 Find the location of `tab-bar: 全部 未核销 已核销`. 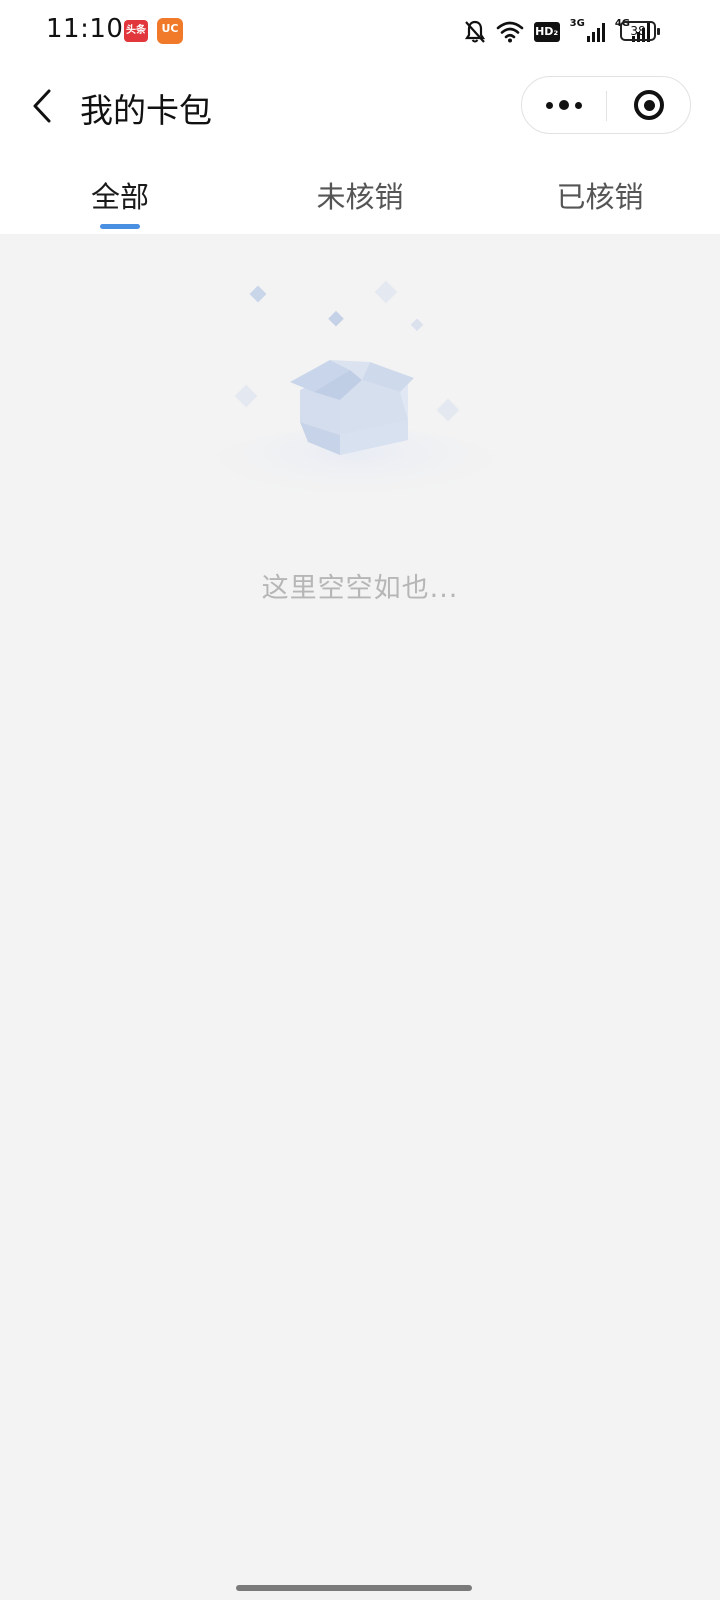

tab-bar: 全部 未核销 已核销 is located at coordinates (360, 192).